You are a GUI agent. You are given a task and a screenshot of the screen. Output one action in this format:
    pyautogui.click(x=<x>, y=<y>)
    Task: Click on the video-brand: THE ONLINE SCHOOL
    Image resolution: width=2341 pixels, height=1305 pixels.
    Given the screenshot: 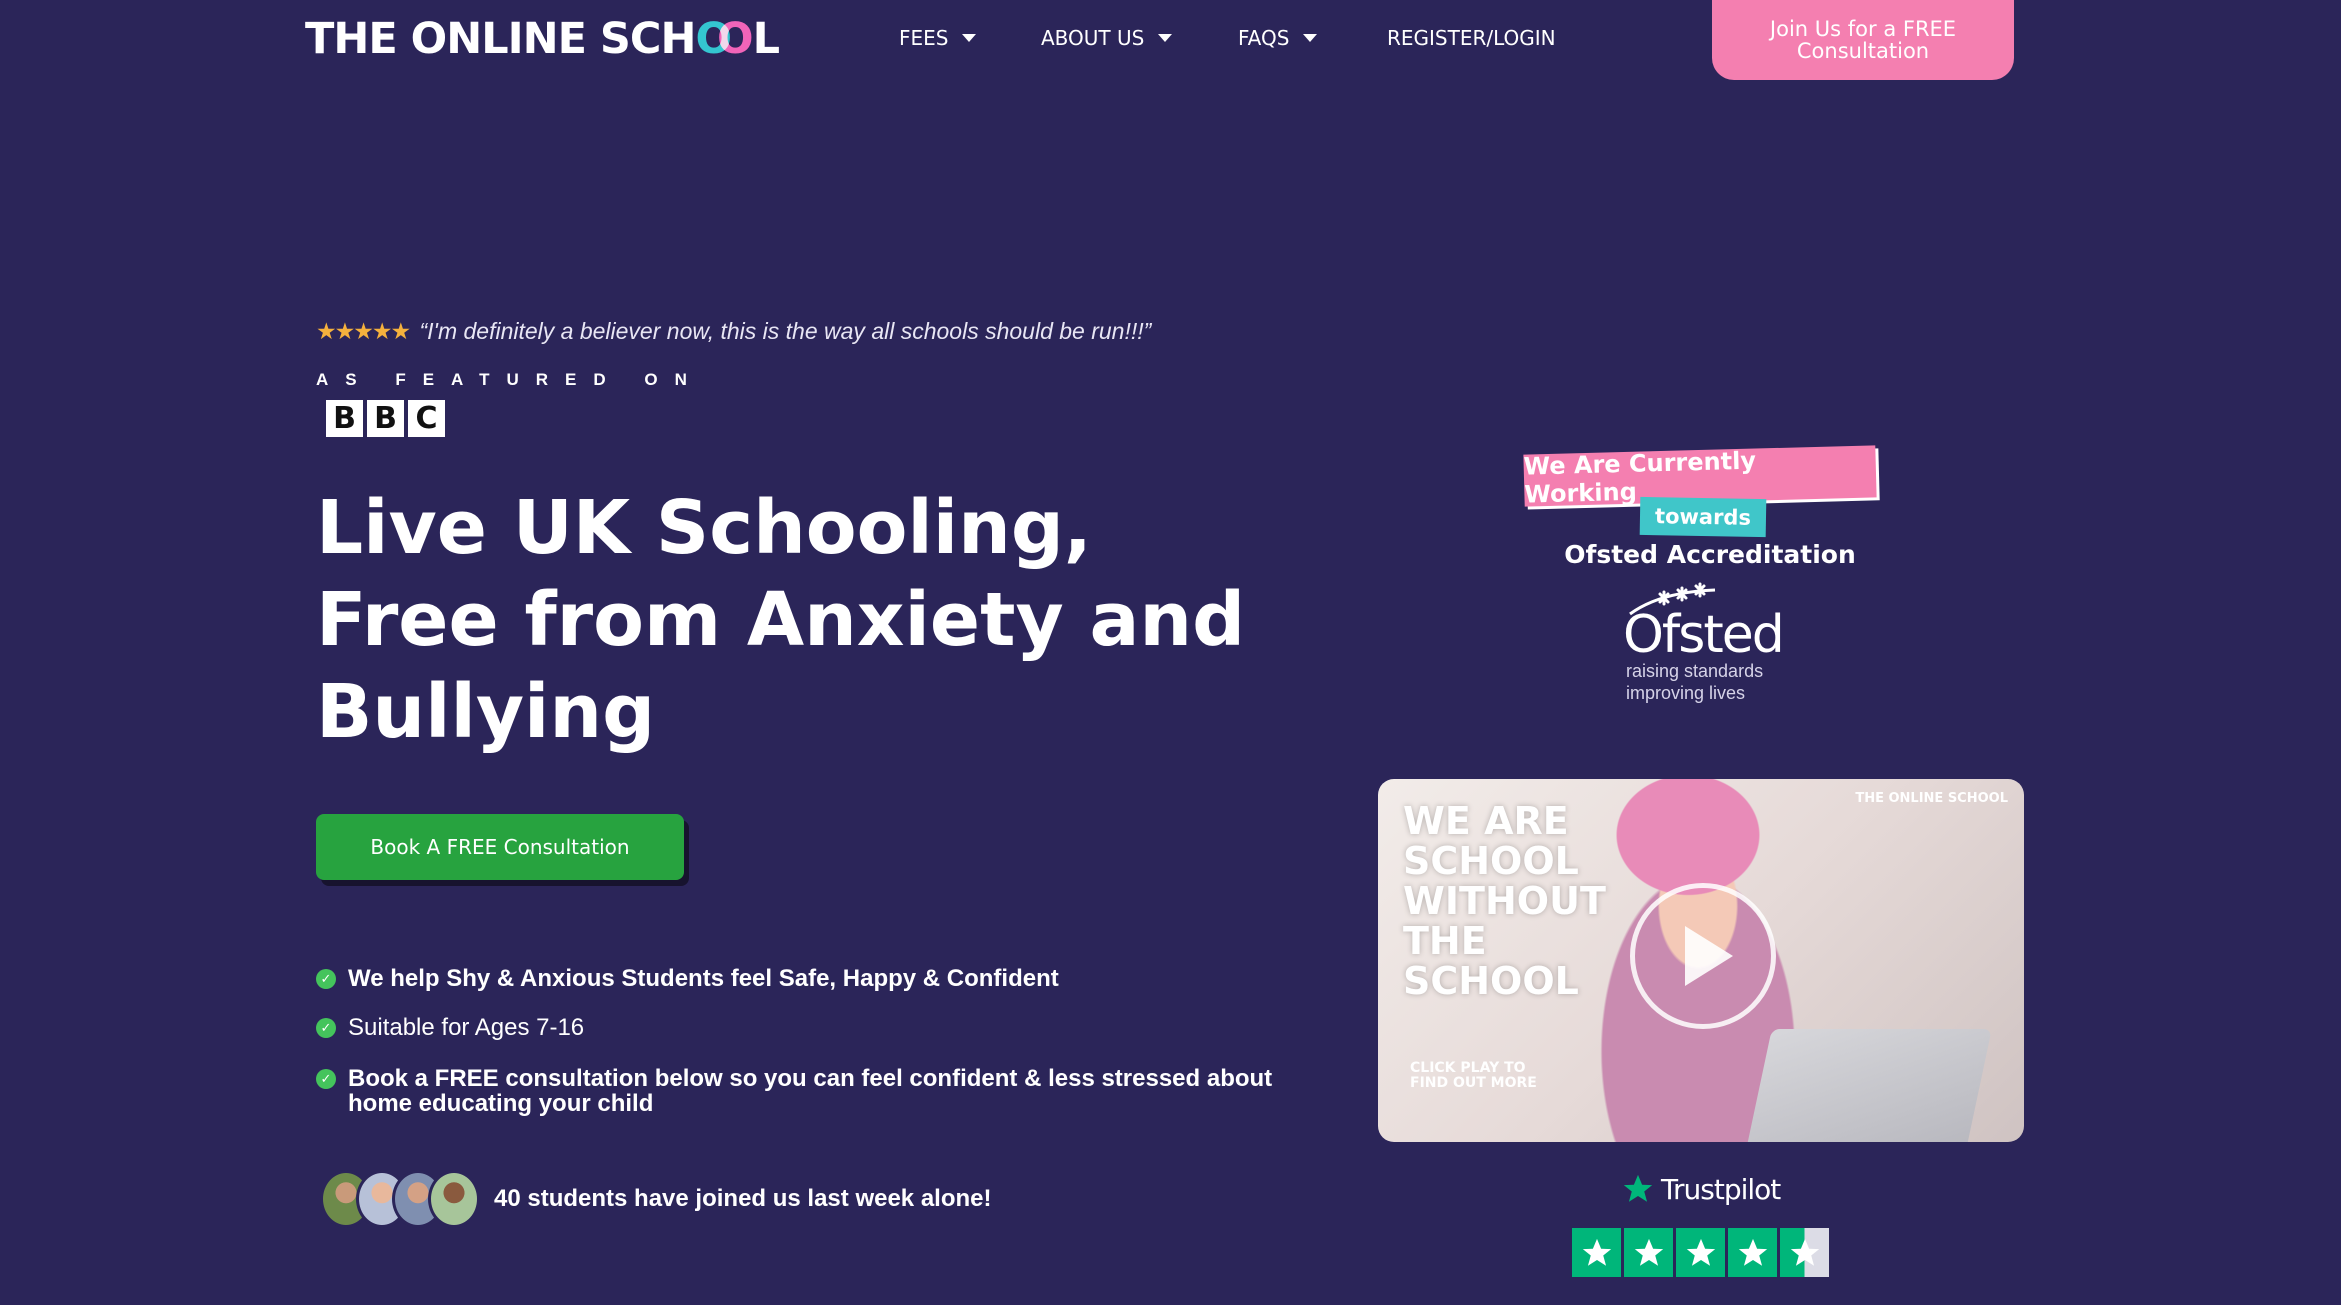 What is the action you would take?
    pyautogui.click(x=1931, y=798)
    